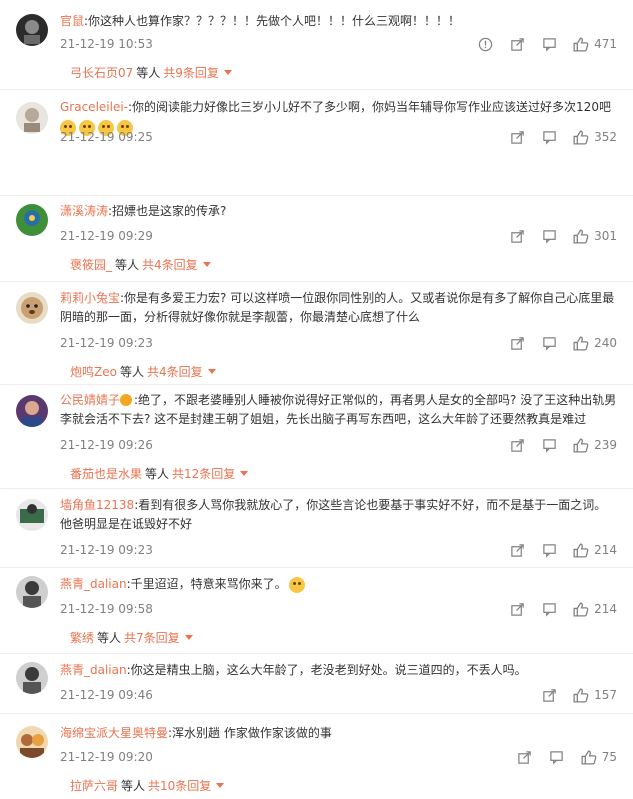 The image size is (633, 799). Describe the element at coordinates (82, 638) in the screenshot. I see `reply-username: 繁绣` at that location.